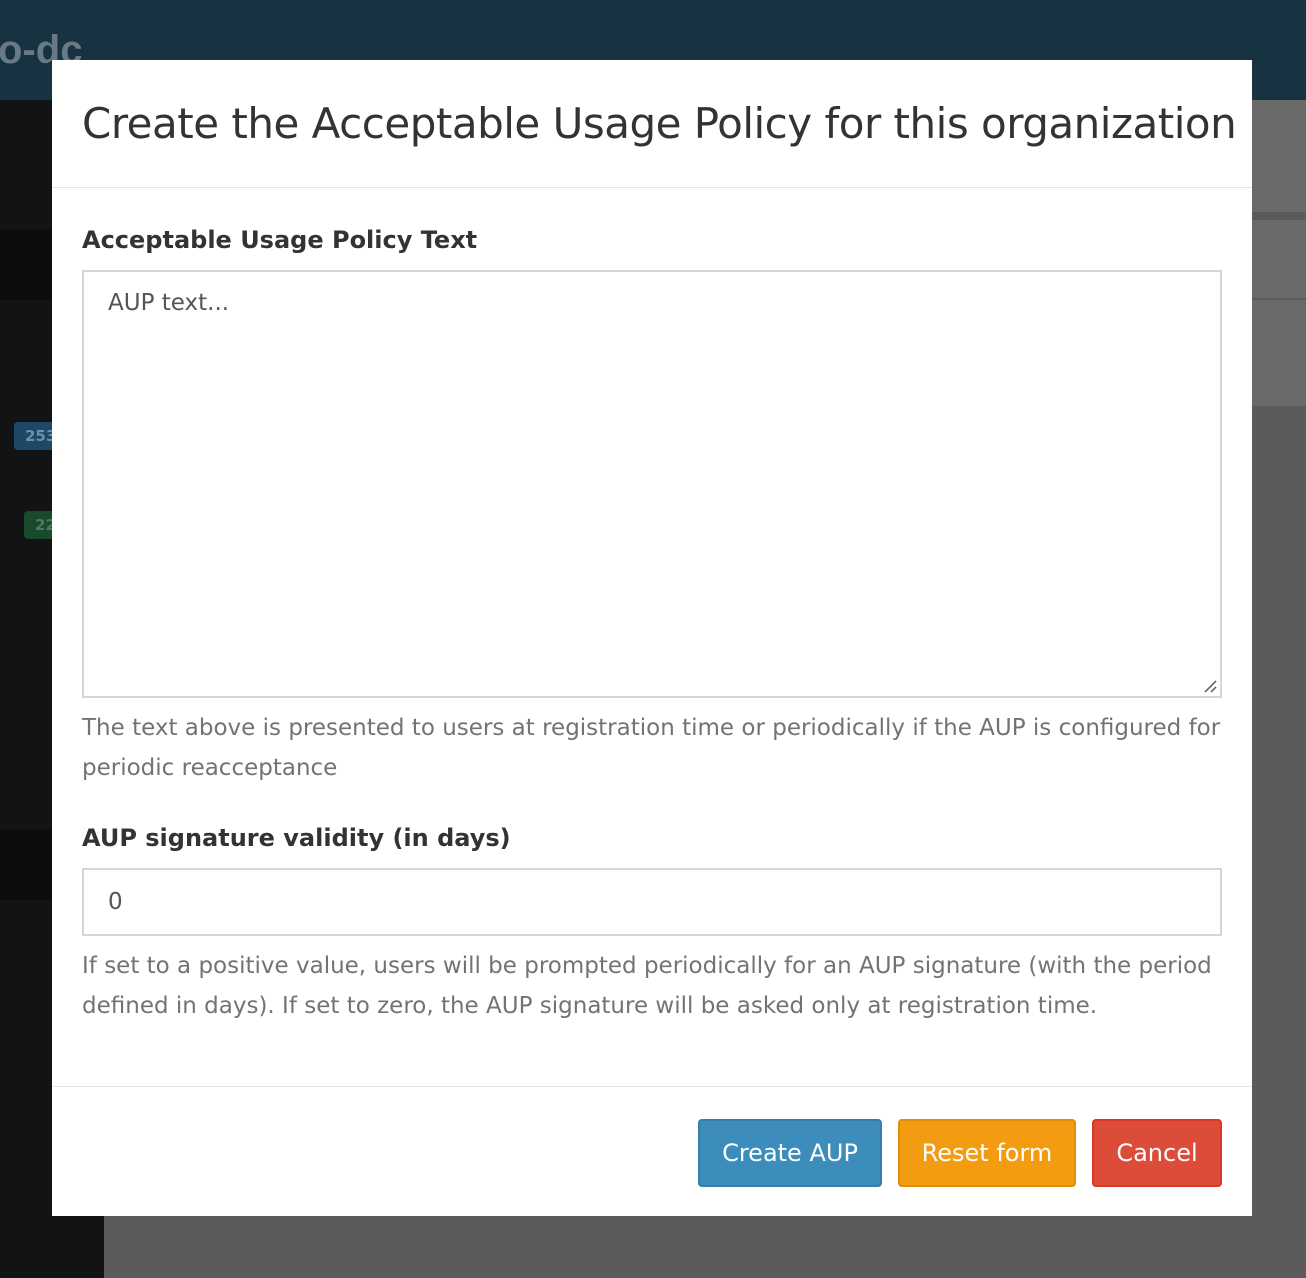 The height and width of the screenshot is (1278, 1306). Describe the element at coordinates (652, 902) in the screenshot. I see `validity-days-input` at that location.